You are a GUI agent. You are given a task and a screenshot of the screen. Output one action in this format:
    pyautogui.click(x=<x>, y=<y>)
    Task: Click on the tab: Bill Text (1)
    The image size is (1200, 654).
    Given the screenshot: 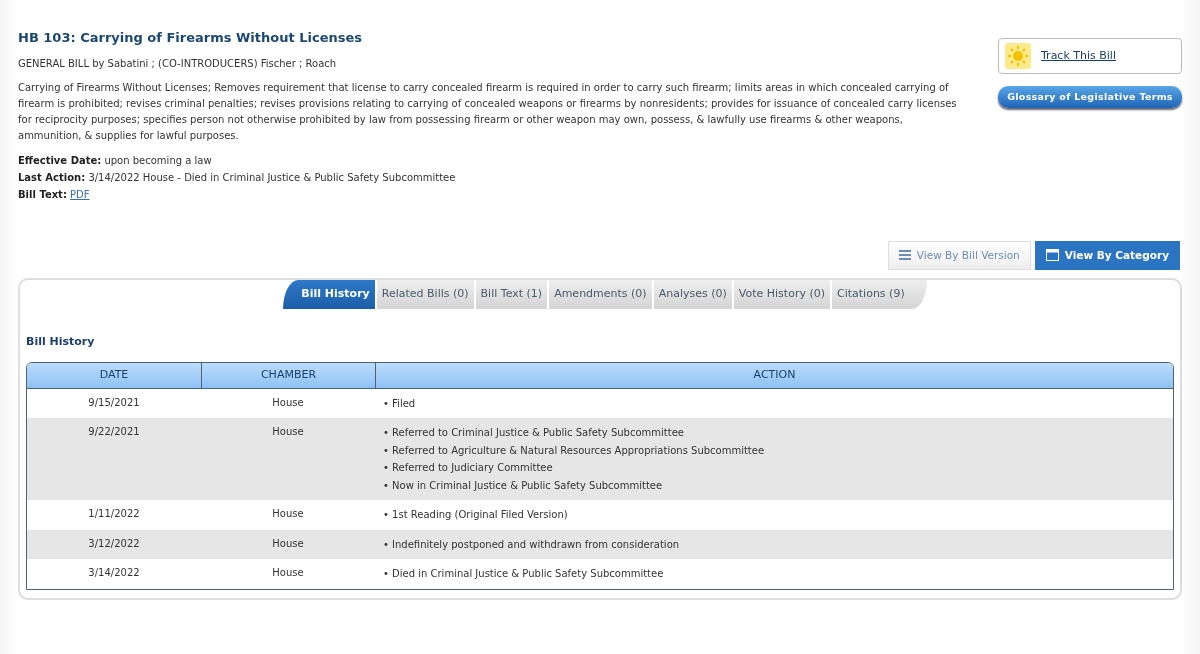 What is the action you would take?
    pyautogui.click(x=511, y=294)
    